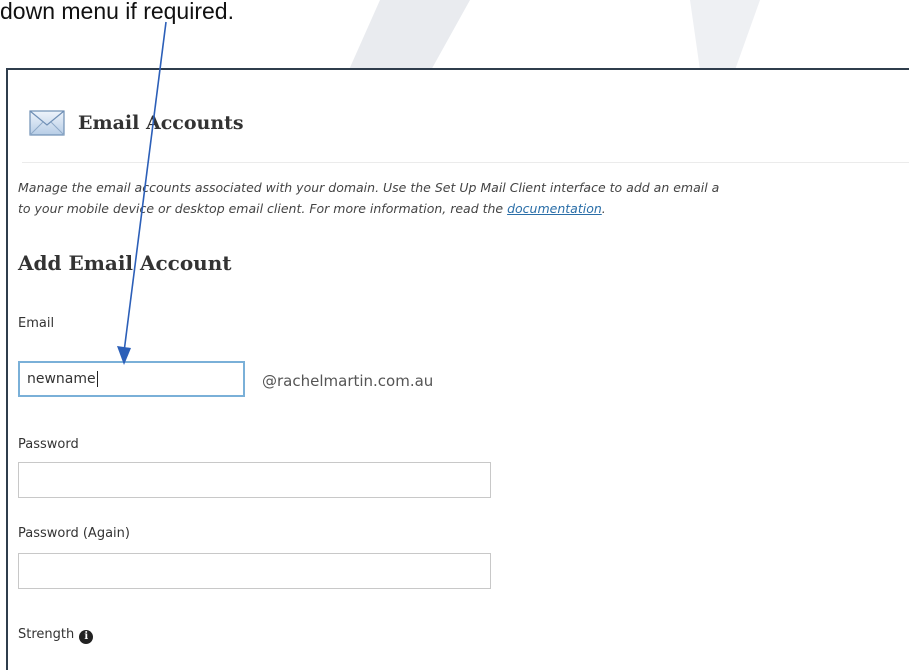 The height and width of the screenshot is (670, 909). I want to click on password-input, so click(254, 480).